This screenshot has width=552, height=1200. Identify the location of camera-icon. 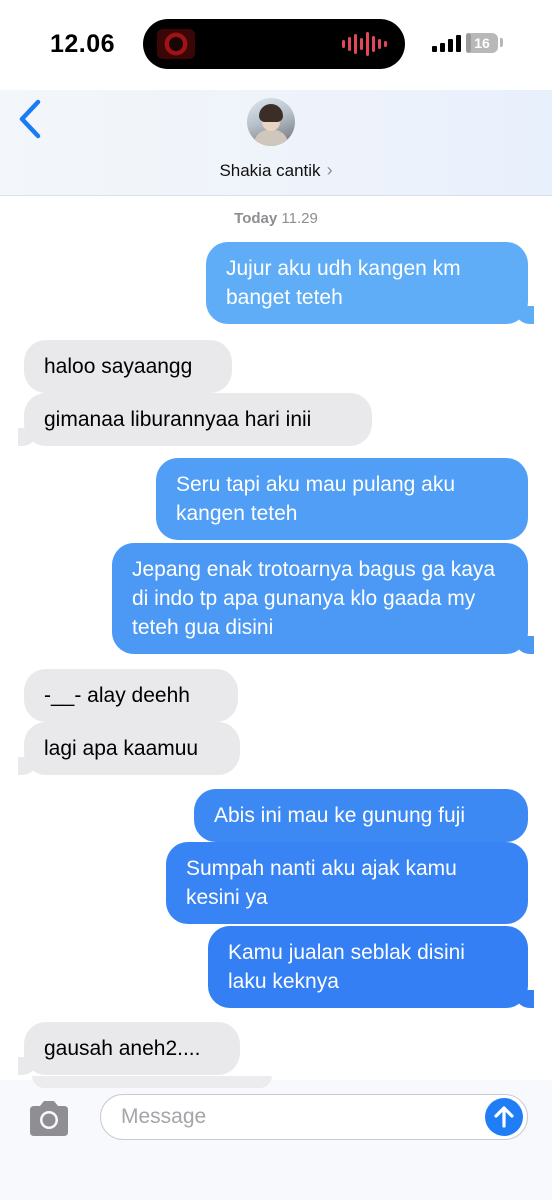
(49, 1118).